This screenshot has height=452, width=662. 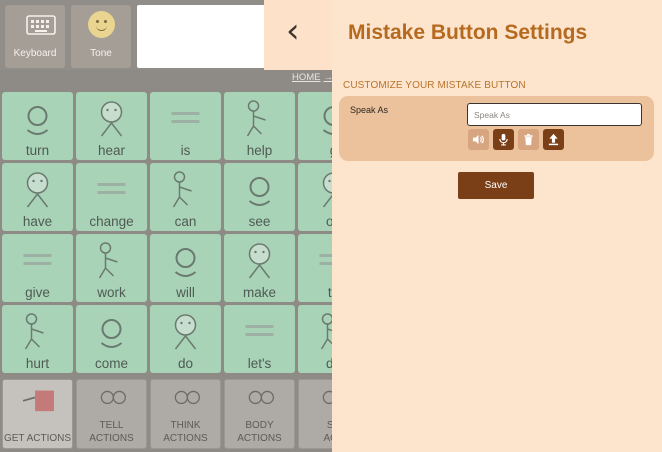 What do you see at coordinates (185, 414) in the screenshot?
I see `category-tab: THINK ACTIONS` at bounding box center [185, 414].